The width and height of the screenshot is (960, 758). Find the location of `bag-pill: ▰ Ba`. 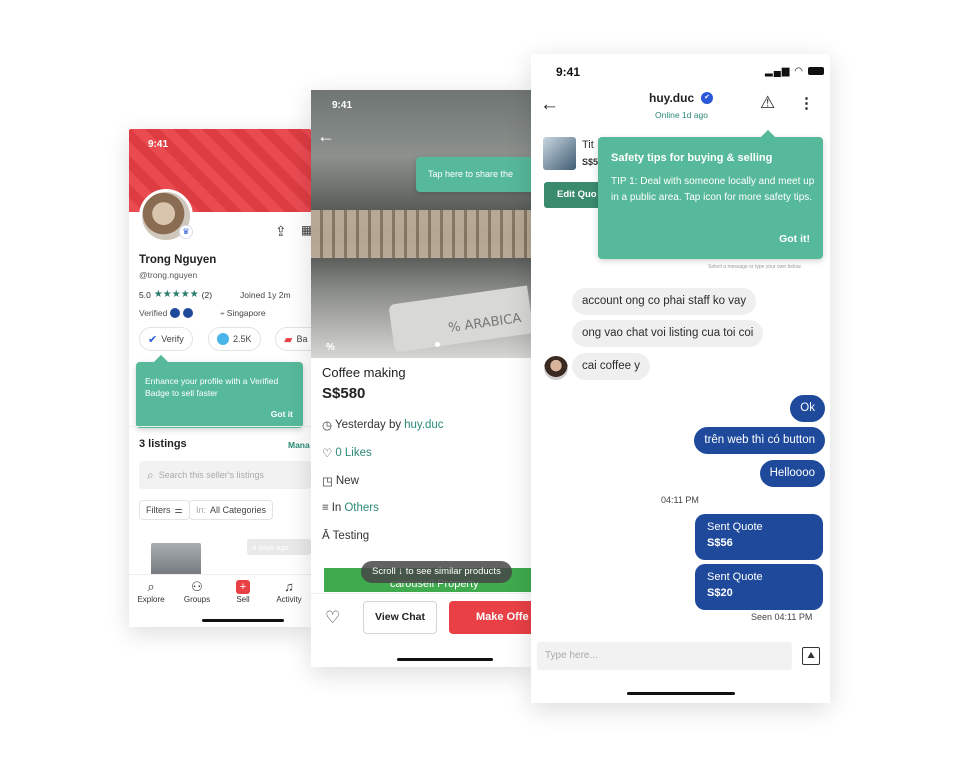

bag-pill: ▰ Ba is located at coordinates (293, 339).